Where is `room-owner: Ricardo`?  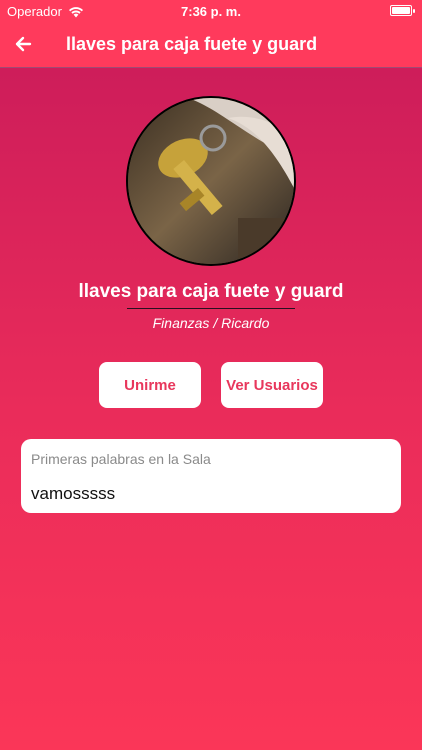
room-owner: Ricardo is located at coordinates (245, 323).